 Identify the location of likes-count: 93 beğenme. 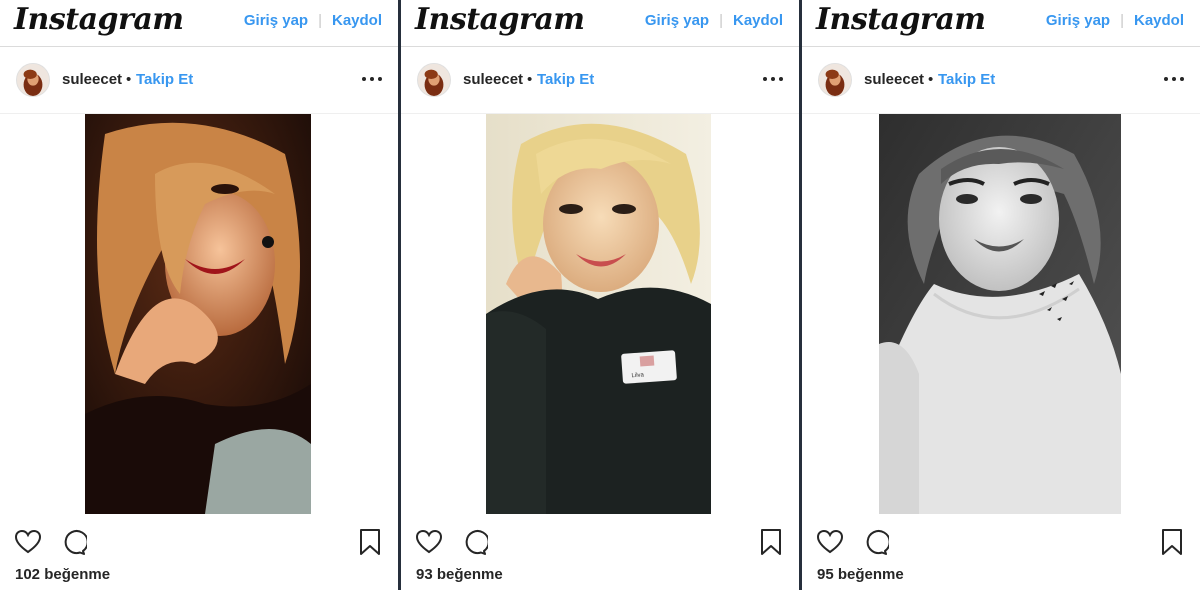
(459, 574).